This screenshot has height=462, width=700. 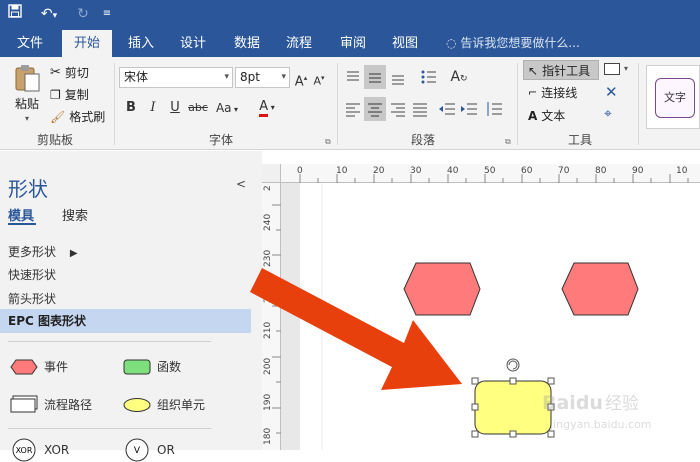 I want to click on xor-circle-icon: XOR, so click(x=24, y=450).